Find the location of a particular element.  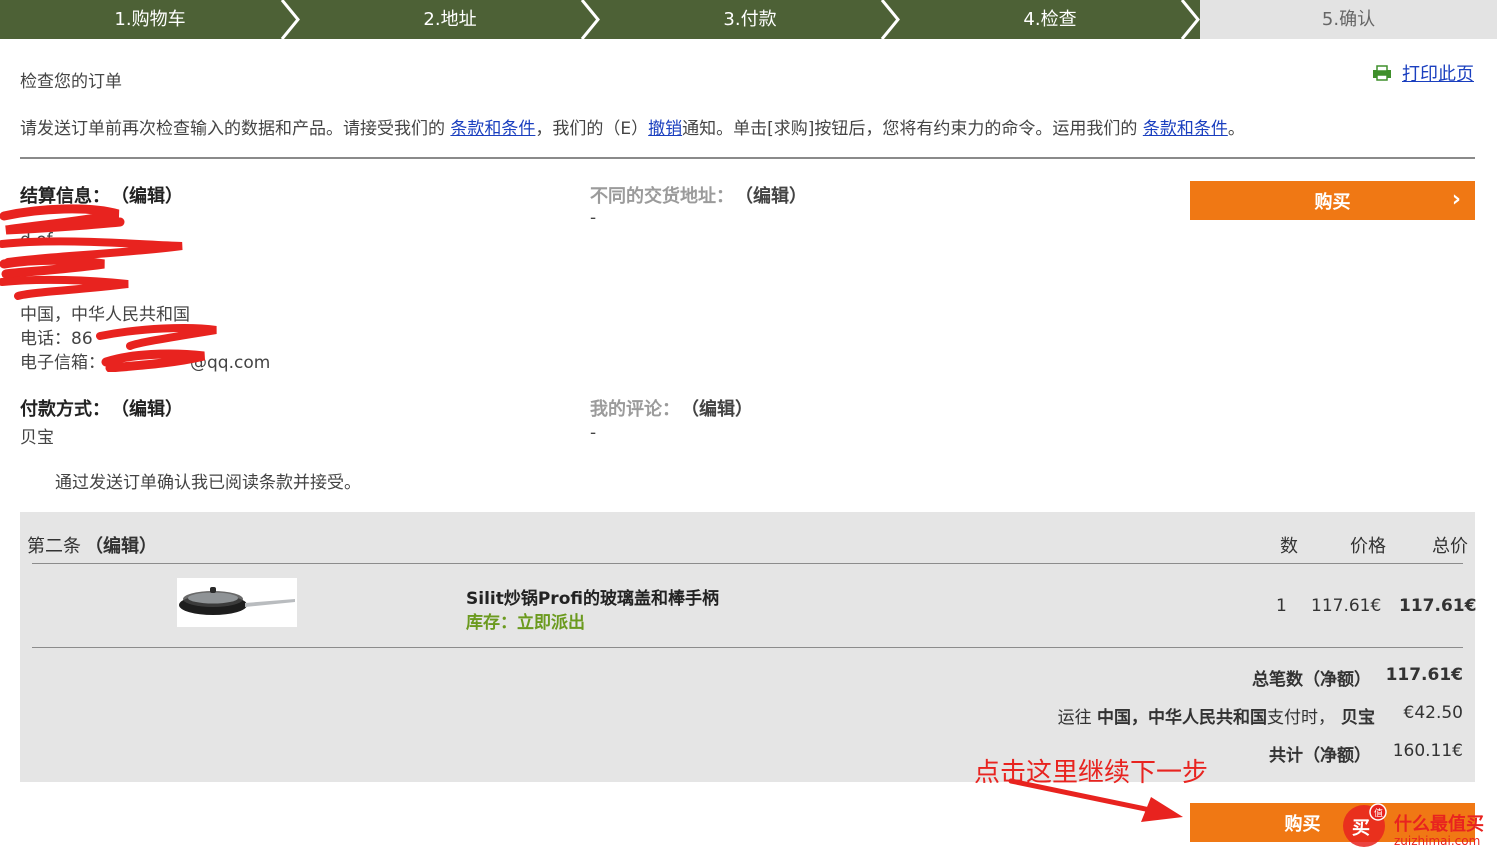

watermark: 买 值 什么最值买 zuizhimai.com is located at coordinates (1418, 827).